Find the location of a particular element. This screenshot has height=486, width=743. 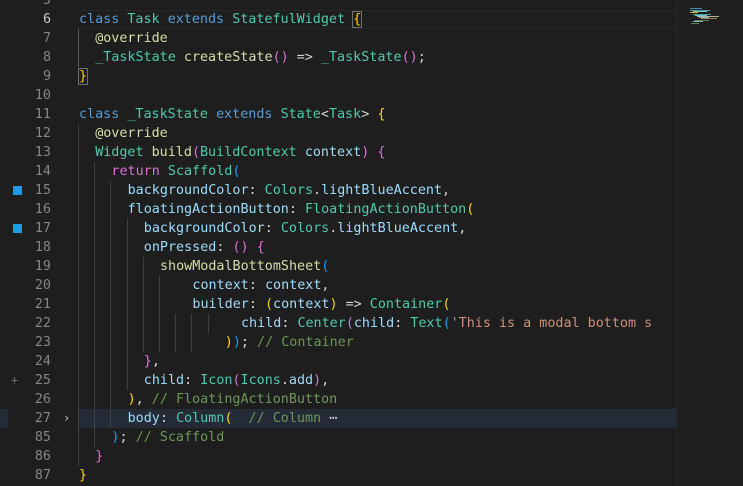

code-token: // Container is located at coordinates (305, 342).